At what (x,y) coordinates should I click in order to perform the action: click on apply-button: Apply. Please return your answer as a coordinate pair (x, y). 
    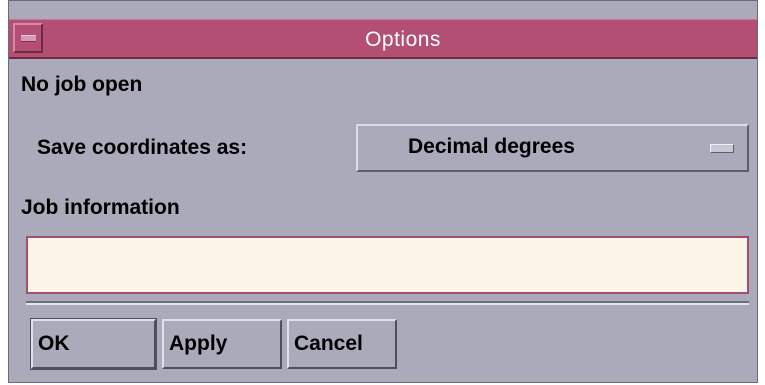
    Looking at the image, I should click on (222, 344).